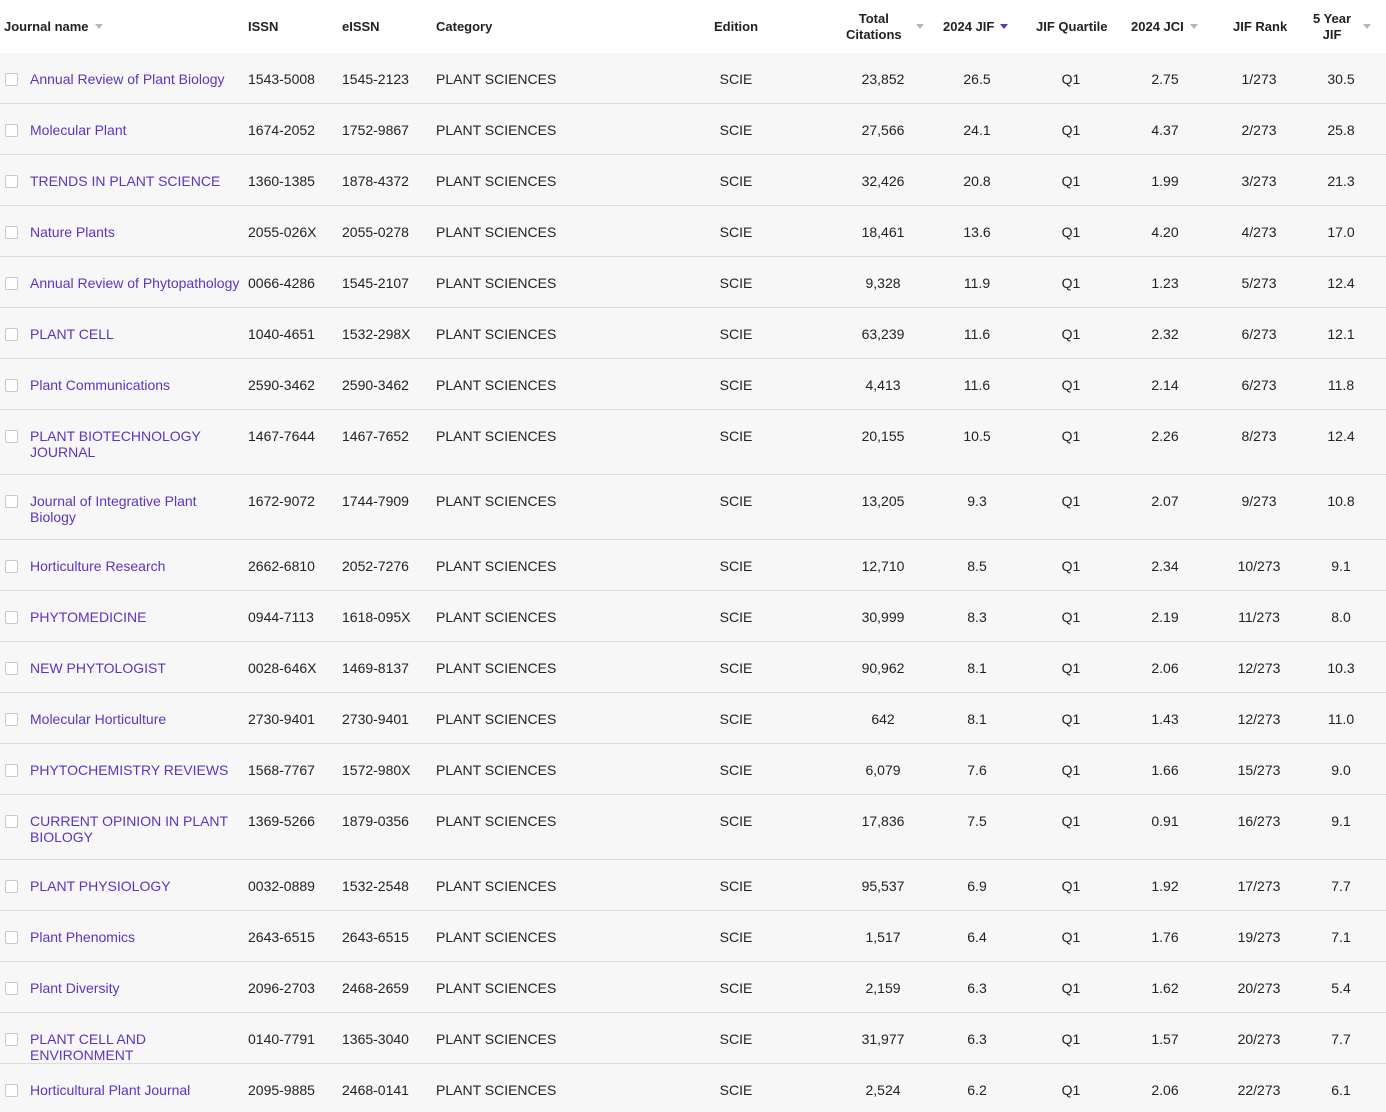 The width and height of the screenshot is (1386, 1112). Describe the element at coordinates (138, 509) in the screenshot. I see `journal-name-link: Journal of Integrative Plant Biology` at that location.